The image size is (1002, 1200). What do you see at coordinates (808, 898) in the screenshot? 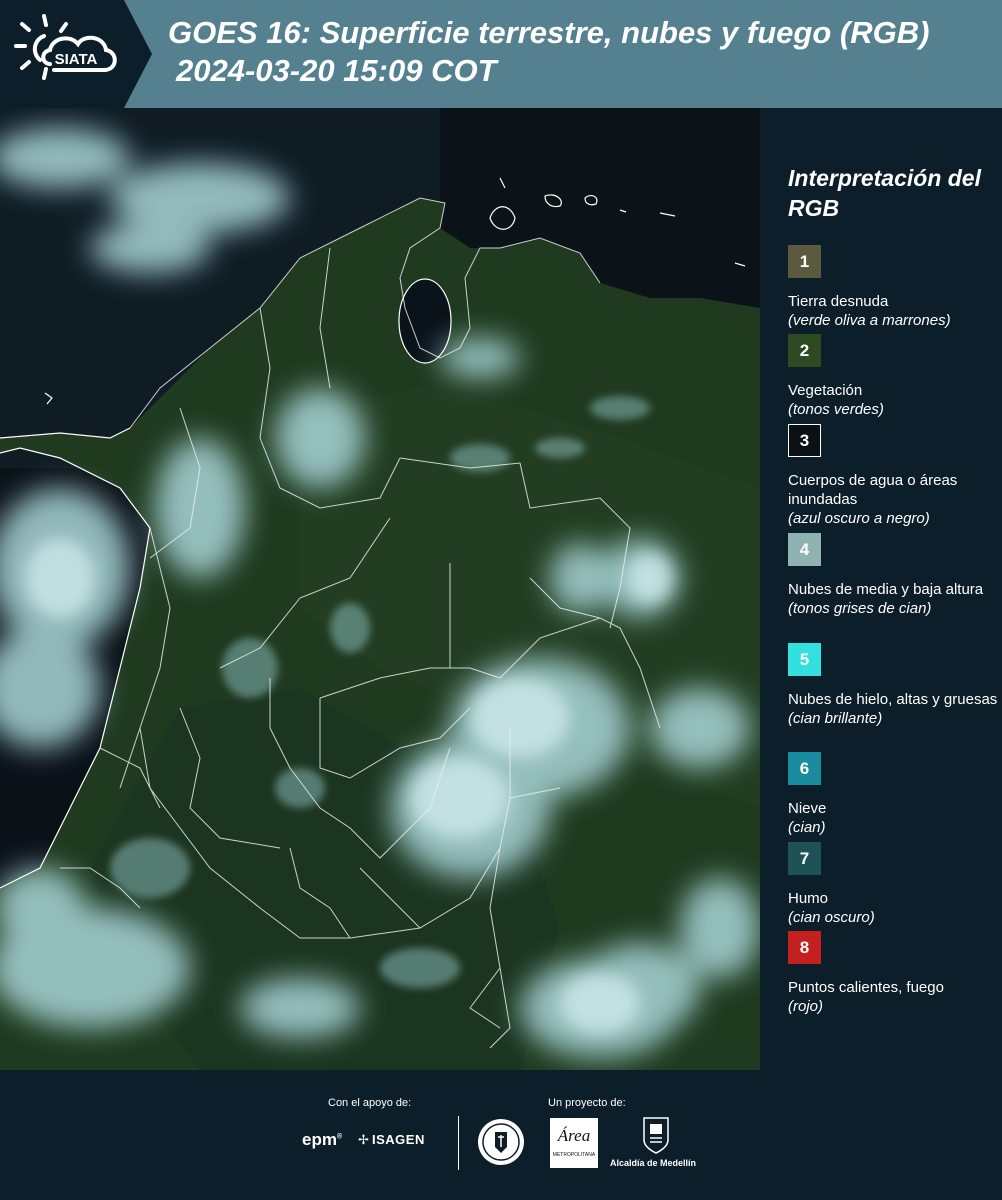
I see `legend-label: Humo` at bounding box center [808, 898].